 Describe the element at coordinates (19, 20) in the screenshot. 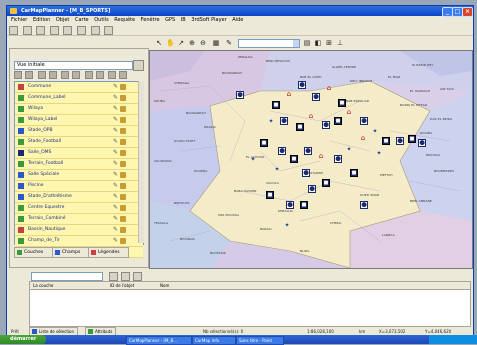

I see `menu-fichier: Fichier` at that location.